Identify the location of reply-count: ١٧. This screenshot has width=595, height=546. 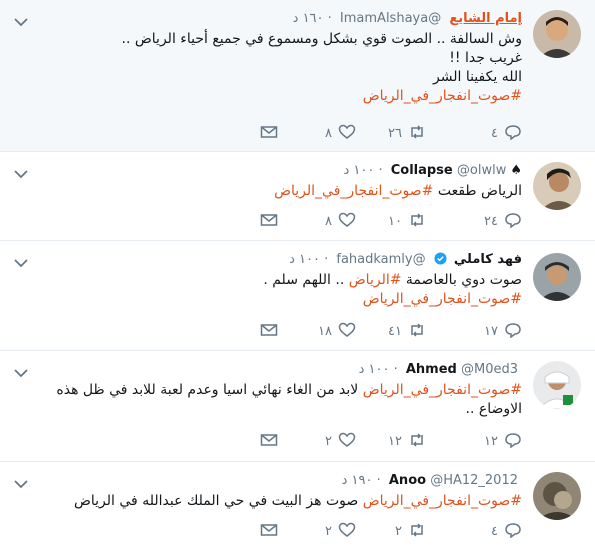
(491, 331).